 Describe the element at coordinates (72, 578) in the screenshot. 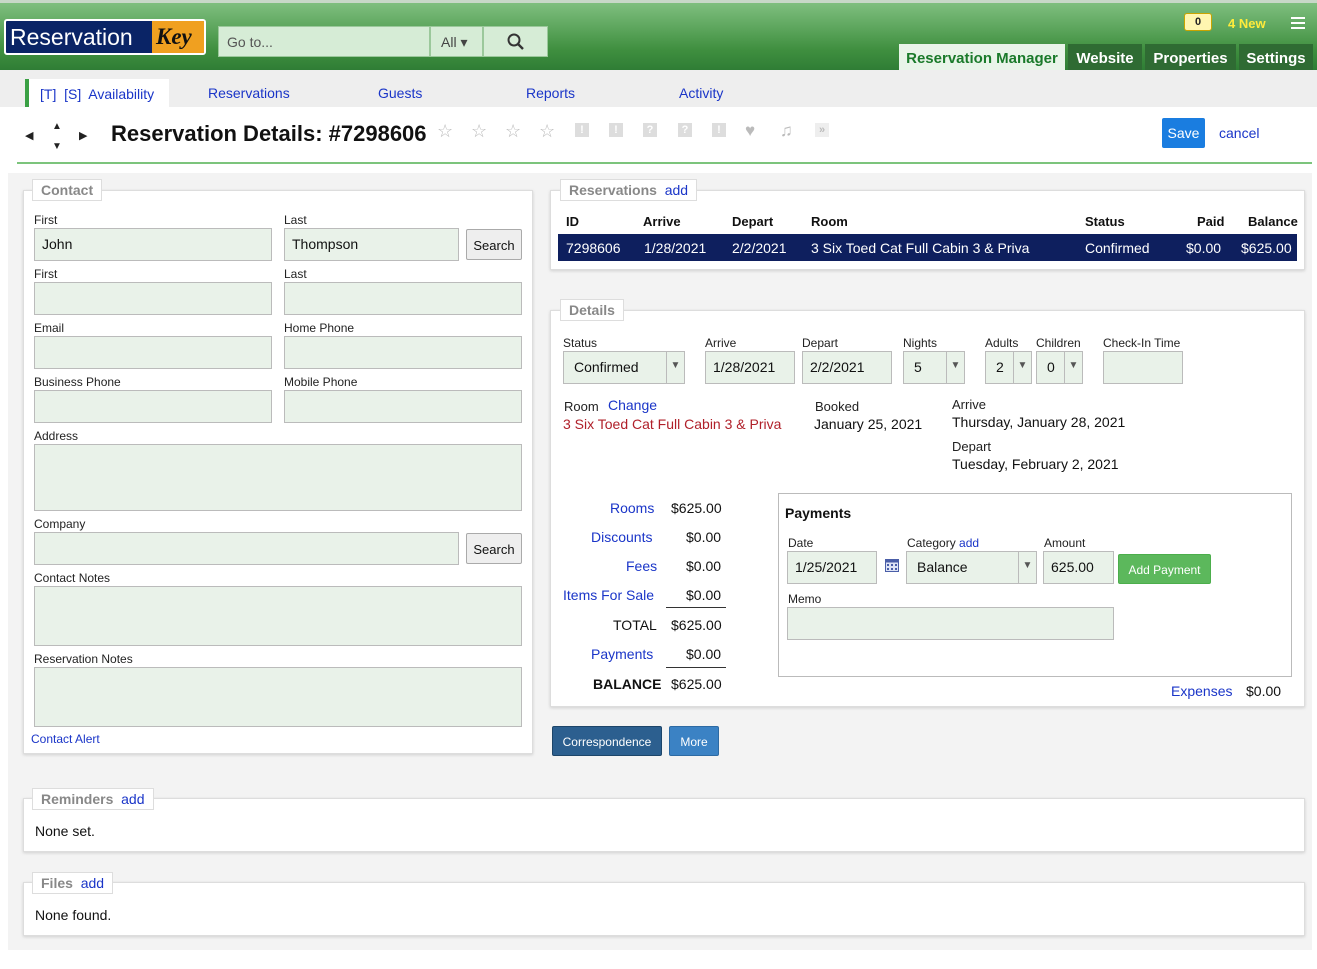

I see `contact-notes-label: Contact Notes` at that location.